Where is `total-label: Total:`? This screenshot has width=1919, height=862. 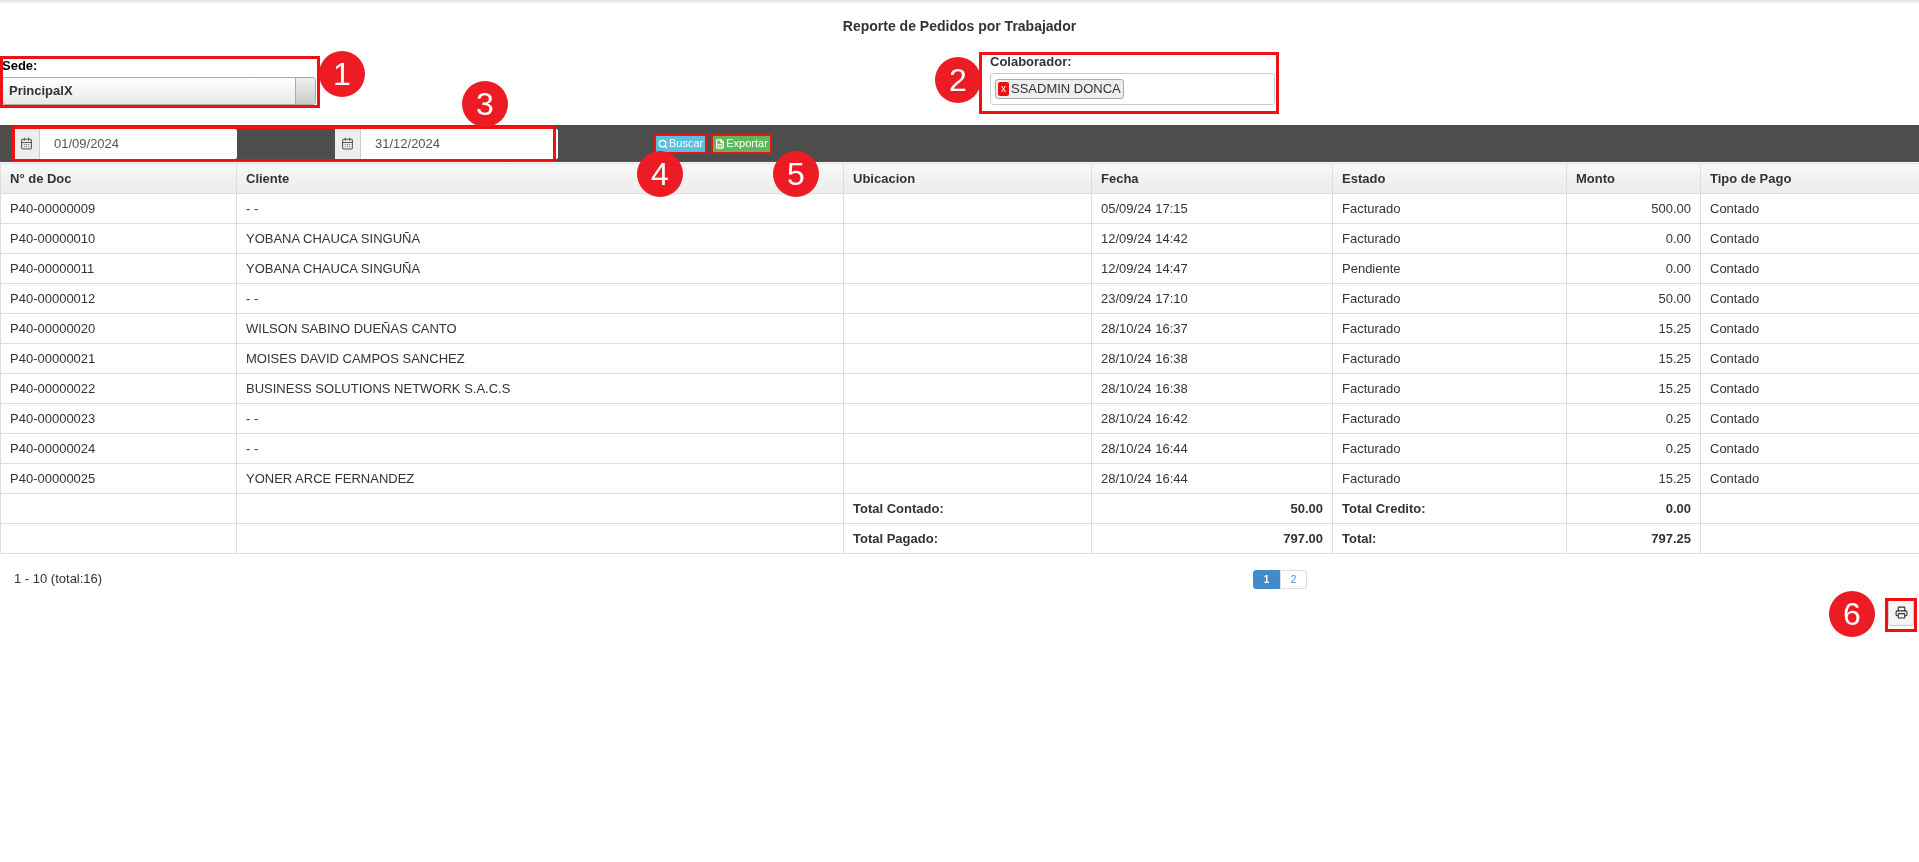 total-label: Total: is located at coordinates (1449, 538).